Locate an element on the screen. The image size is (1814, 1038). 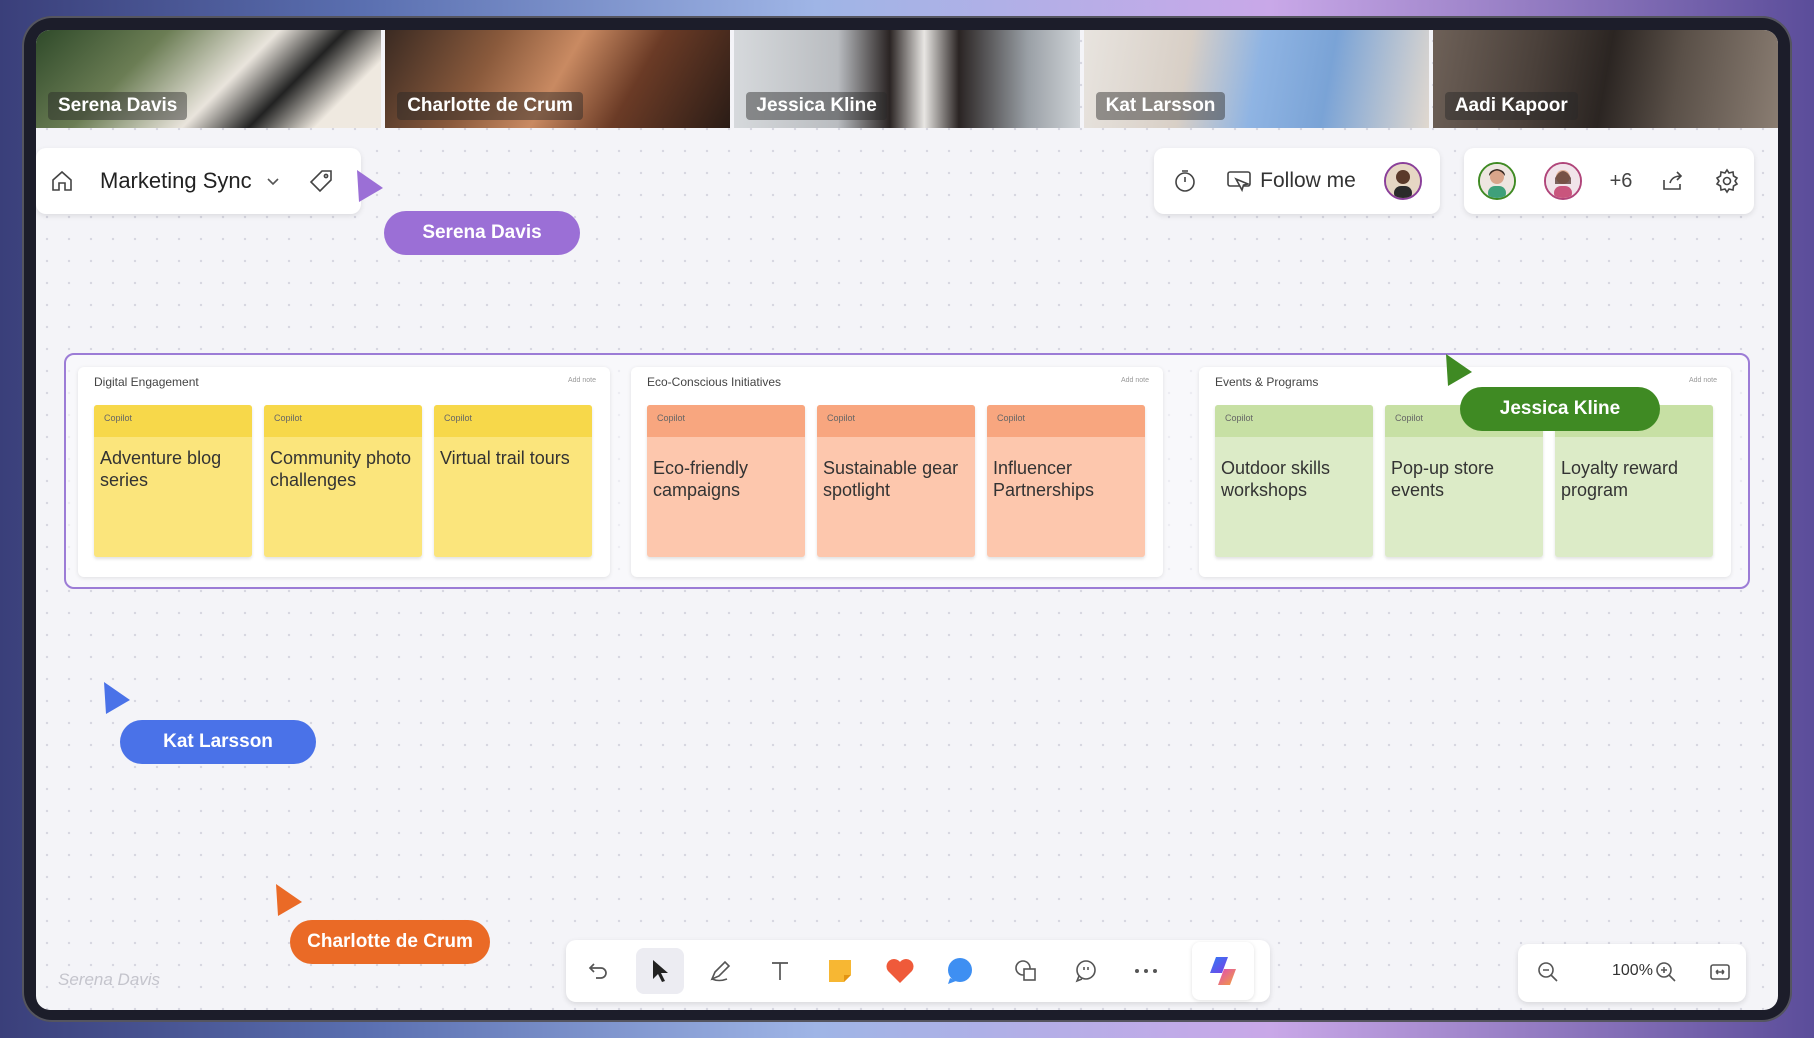
undo-button is located at coordinates (598, 971).